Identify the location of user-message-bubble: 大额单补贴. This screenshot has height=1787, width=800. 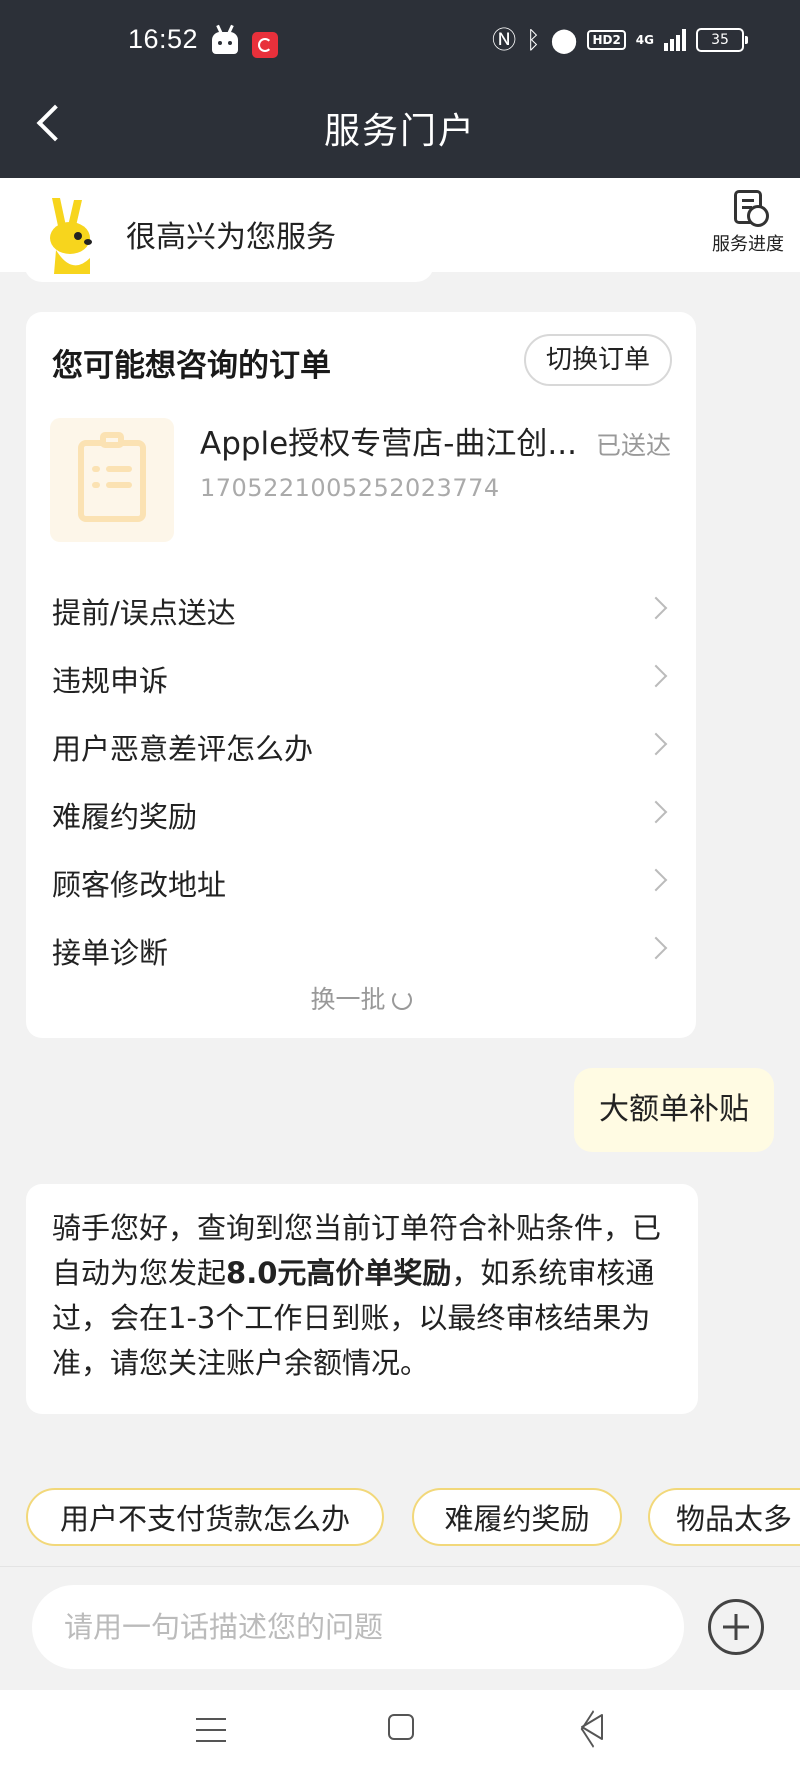
(674, 1110).